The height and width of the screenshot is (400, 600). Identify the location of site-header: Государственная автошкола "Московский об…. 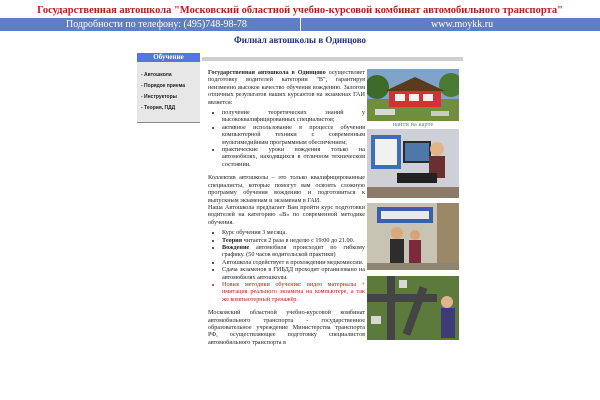
(300, 9).